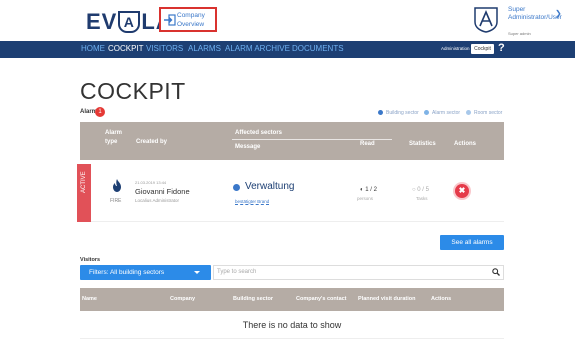  Describe the element at coordinates (462, 191) in the screenshot. I see `close-alarm-icon: ✖` at that location.